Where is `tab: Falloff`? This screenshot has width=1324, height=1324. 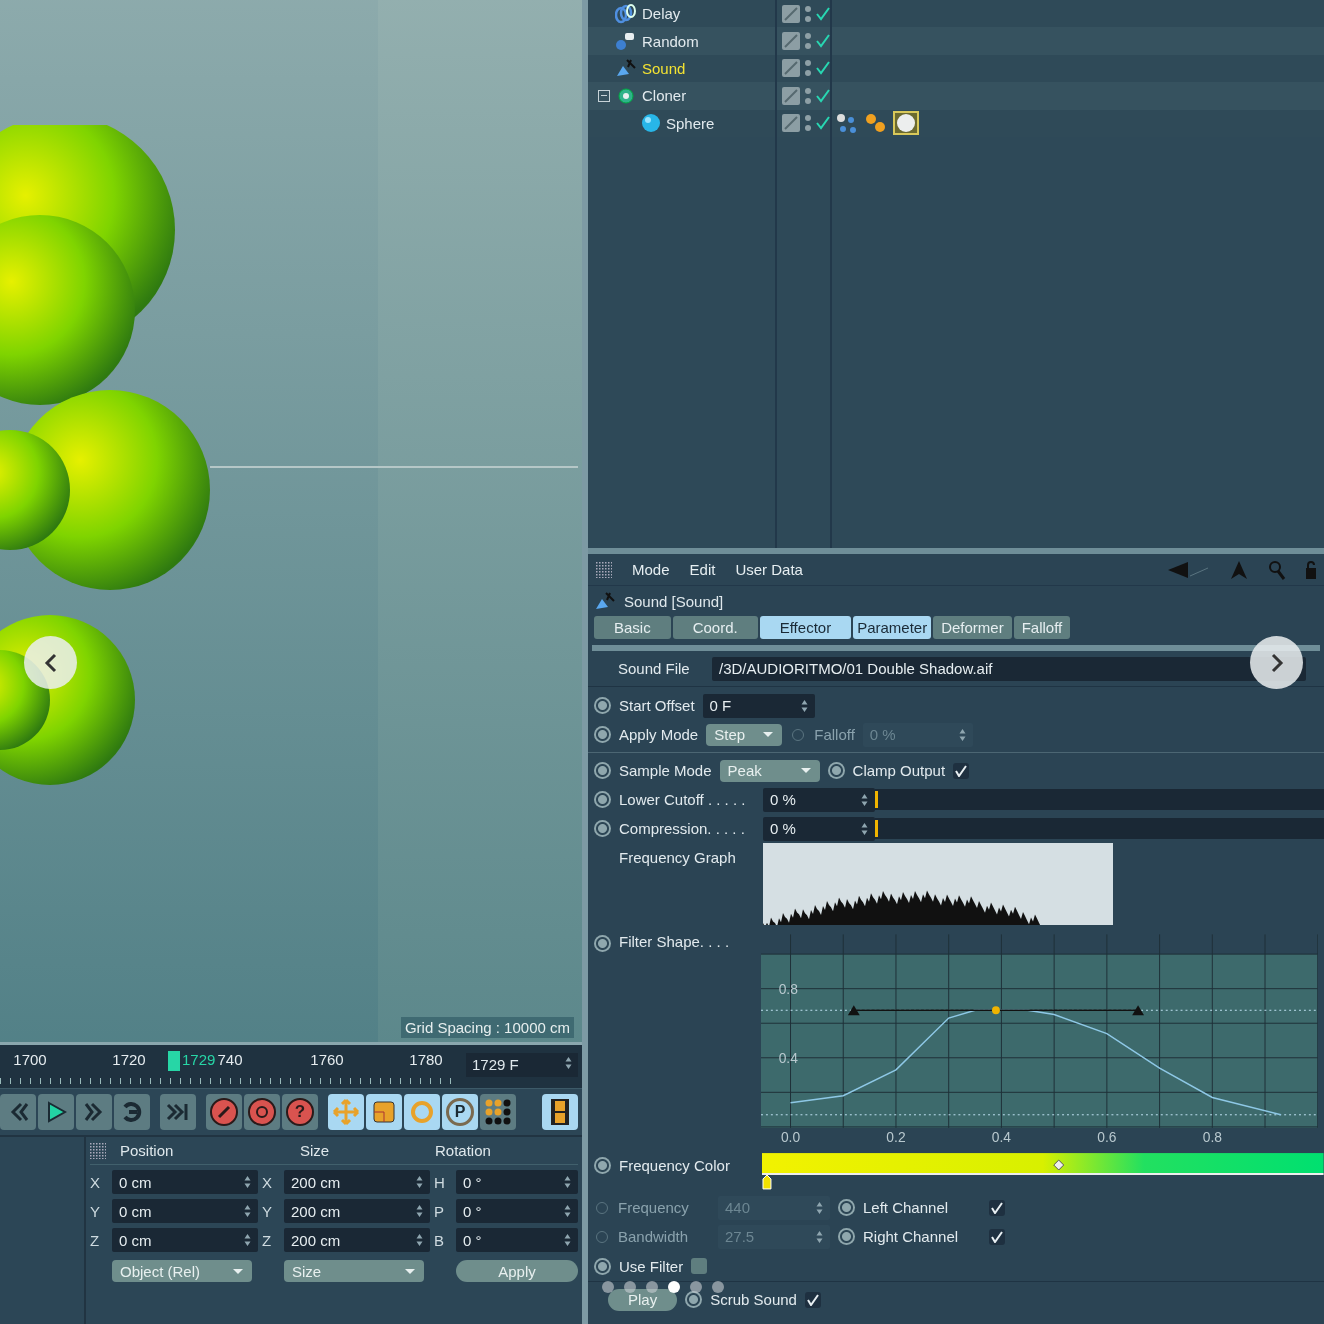 tab: Falloff is located at coordinates (1042, 627).